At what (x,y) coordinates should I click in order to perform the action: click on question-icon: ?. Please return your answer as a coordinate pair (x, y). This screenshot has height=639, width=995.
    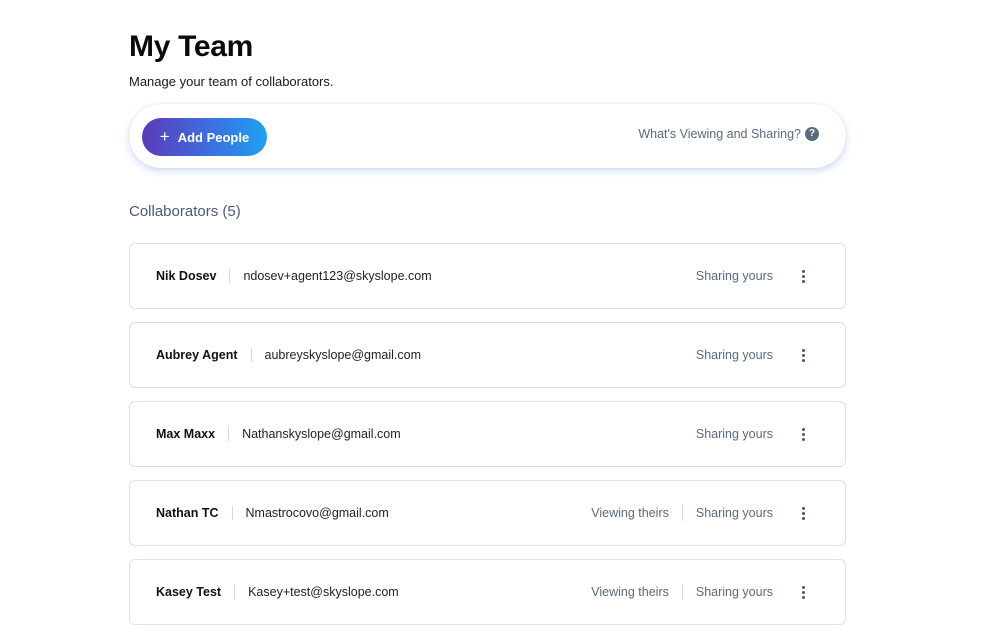
    Looking at the image, I should click on (812, 134).